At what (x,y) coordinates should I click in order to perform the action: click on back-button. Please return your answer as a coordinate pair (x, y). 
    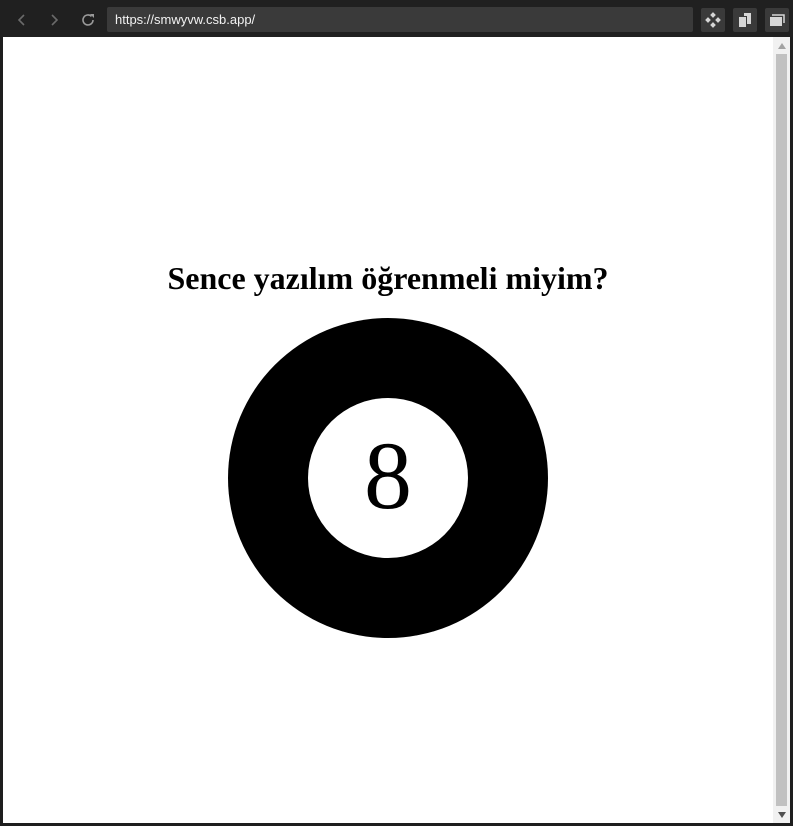
    Looking at the image, I should click on (22, 20).